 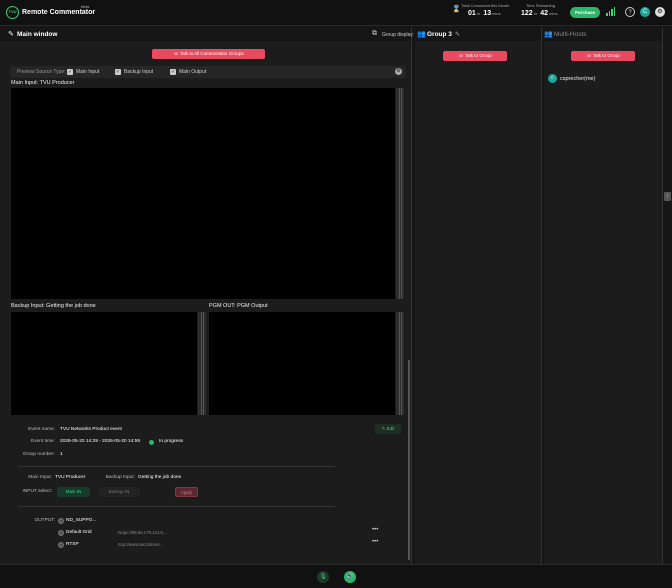 What do you see at coordinates (70, 72) in the screenshot?
I see `main-input-checkbox: ✓` at bounding box center [70, 72].